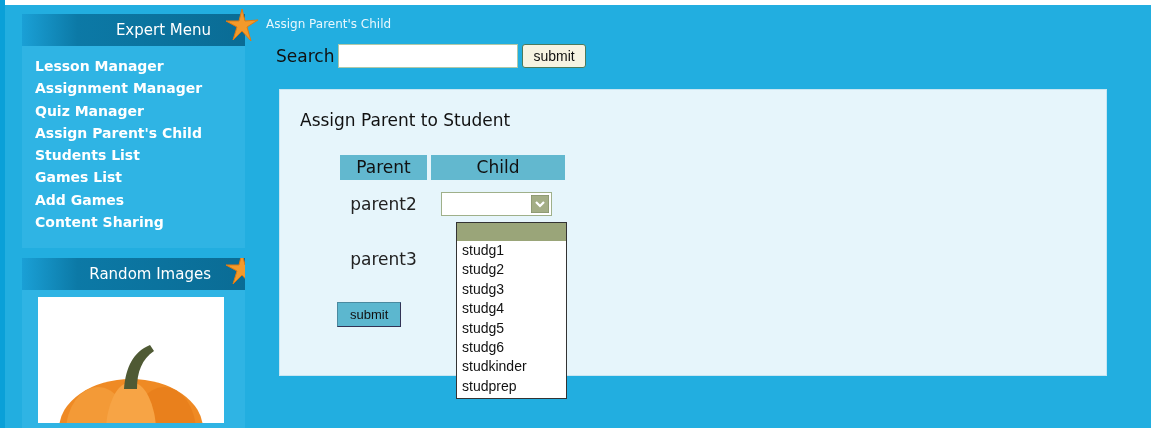 This screenshot has width=1151, height=428. Describe the element at coordinates (511, 348) in the screenshot. I see `dropdown-option: studg6` at that location.